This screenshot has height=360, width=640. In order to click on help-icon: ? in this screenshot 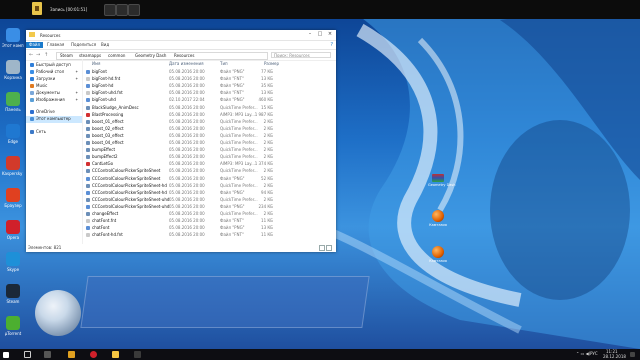, I will do `click(331, 45)`.